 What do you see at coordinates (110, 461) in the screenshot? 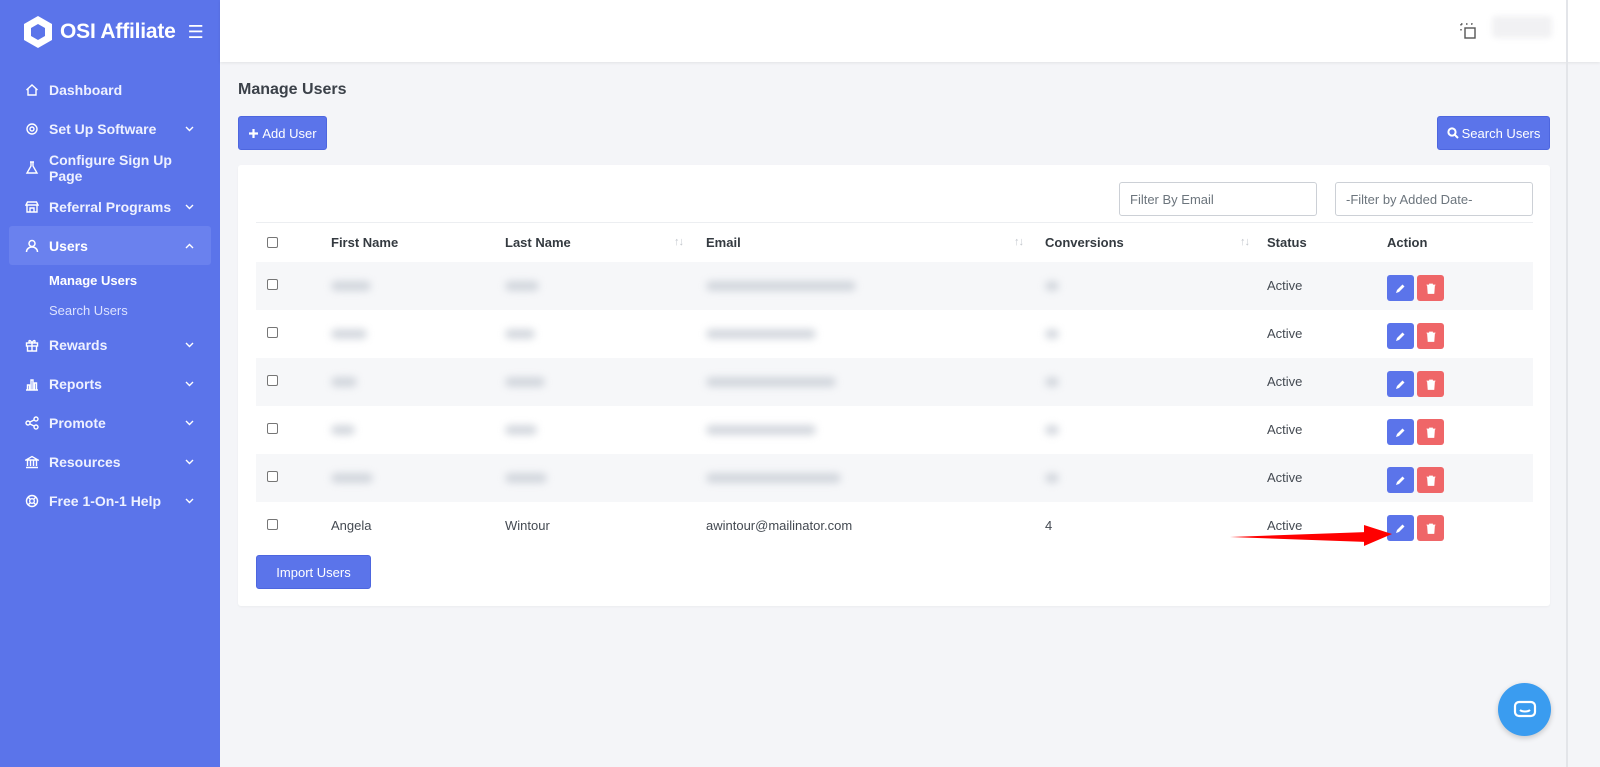
I see `sidebar-item-resources: Resources` at bounding box center [110, 461].